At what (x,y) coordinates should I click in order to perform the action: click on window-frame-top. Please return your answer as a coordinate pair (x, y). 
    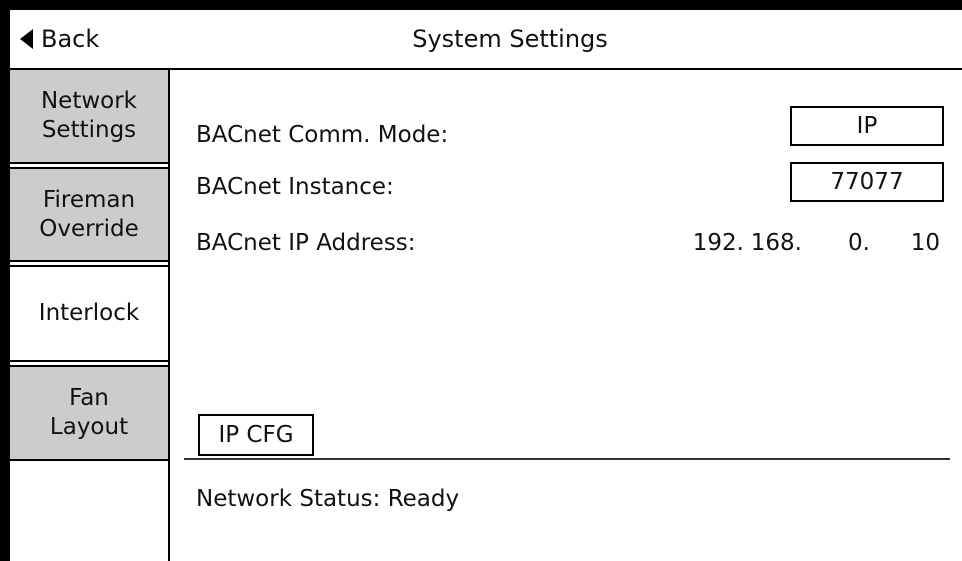
    Looking at the image, I should click on (481, 5).